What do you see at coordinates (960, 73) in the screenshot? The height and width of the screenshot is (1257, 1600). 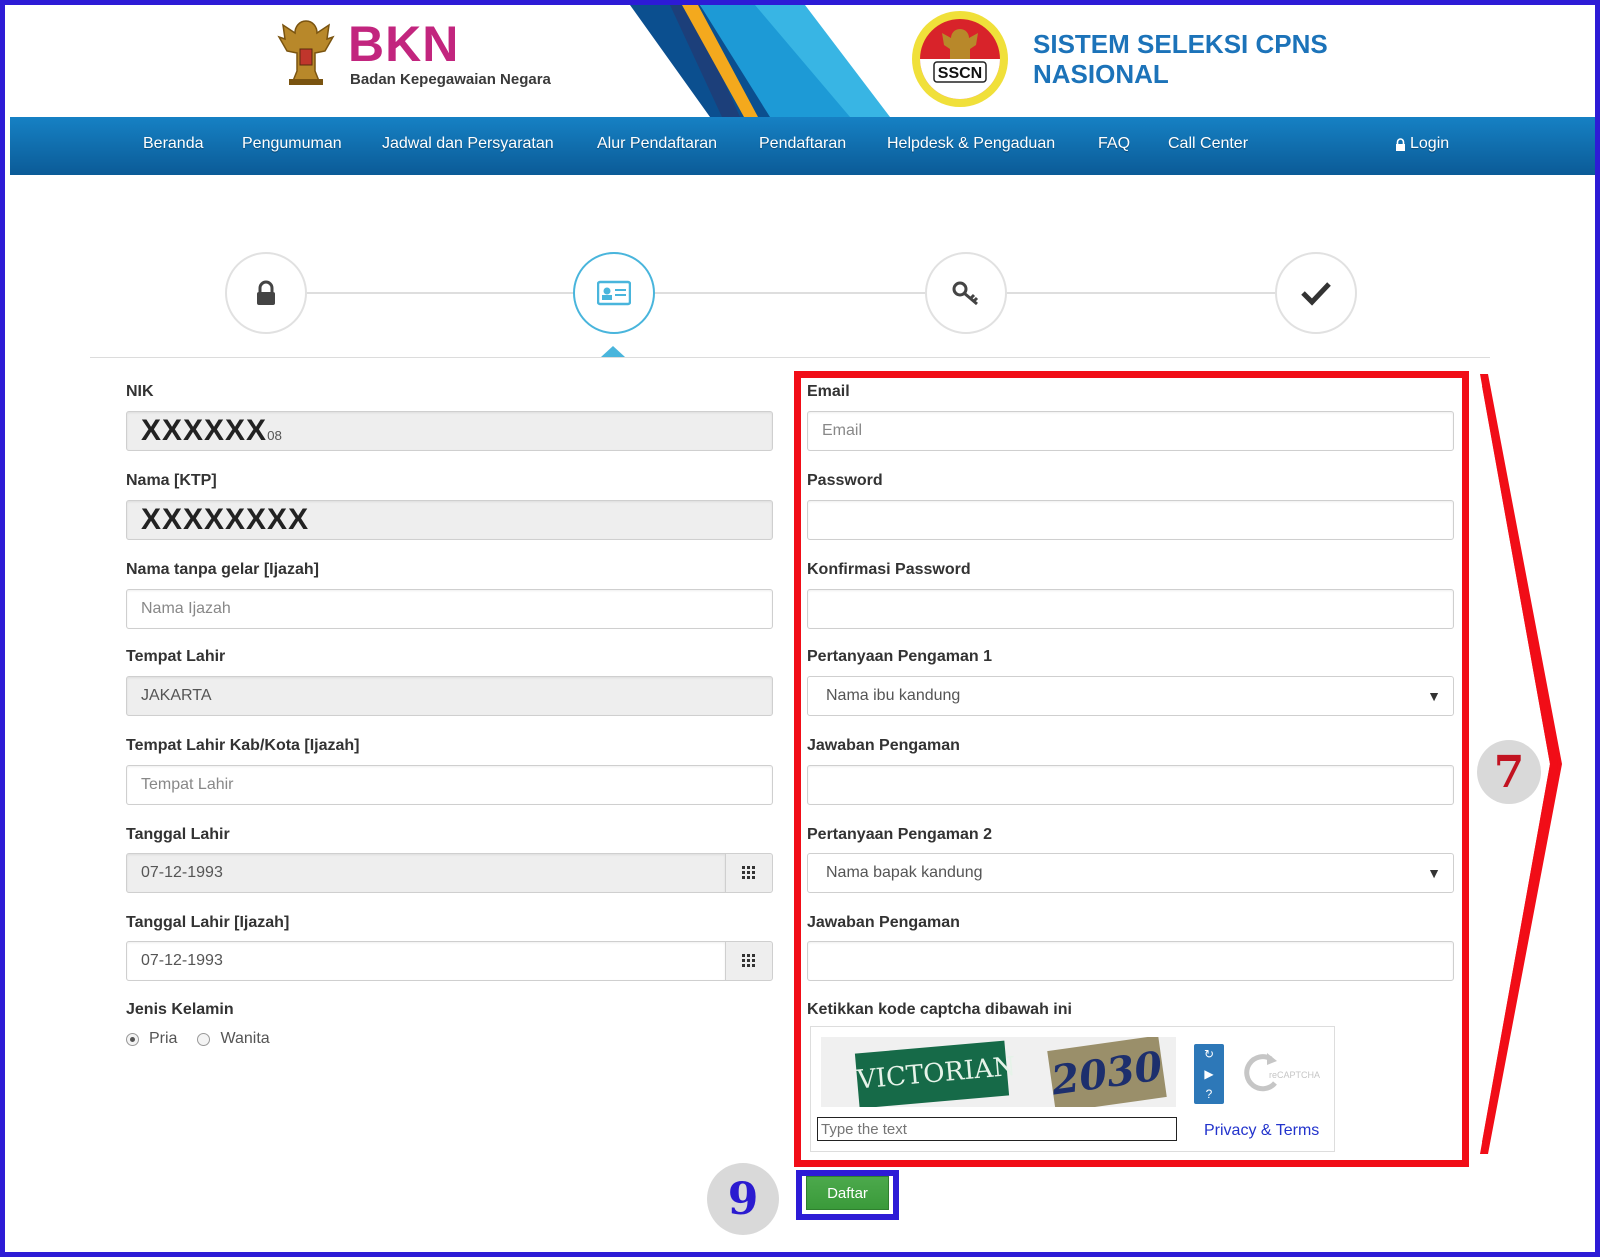 I see `sscn-badge-text: SSCN` at bounding box center [960, 73].